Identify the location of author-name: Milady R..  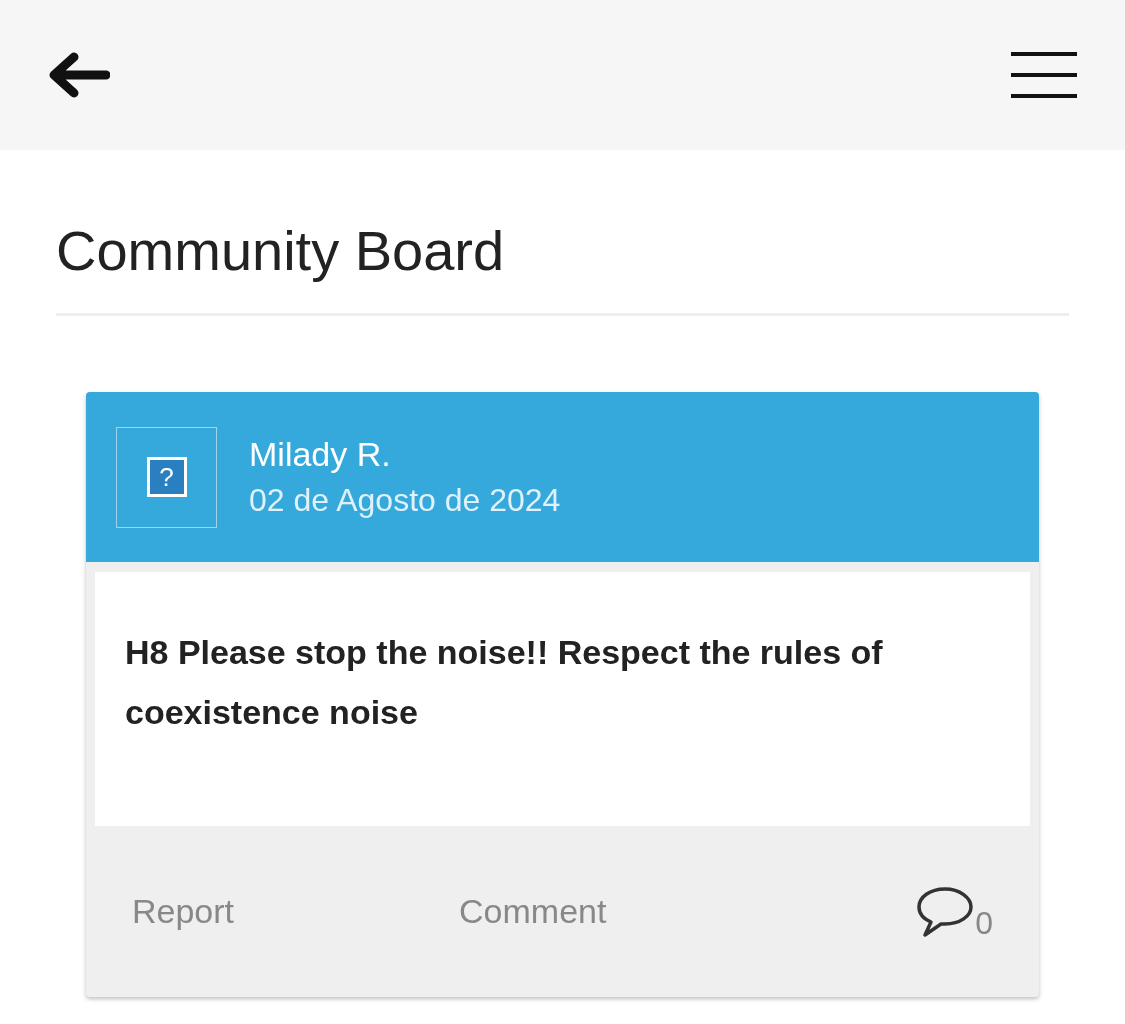
(320, 454).